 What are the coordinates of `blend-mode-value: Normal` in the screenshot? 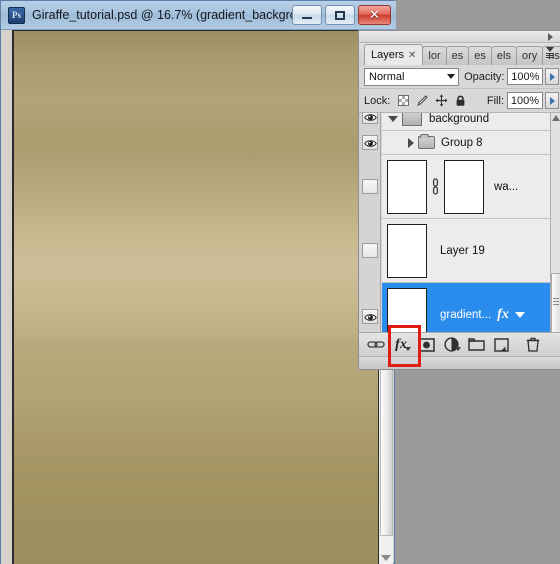 It's located at (387, 76).